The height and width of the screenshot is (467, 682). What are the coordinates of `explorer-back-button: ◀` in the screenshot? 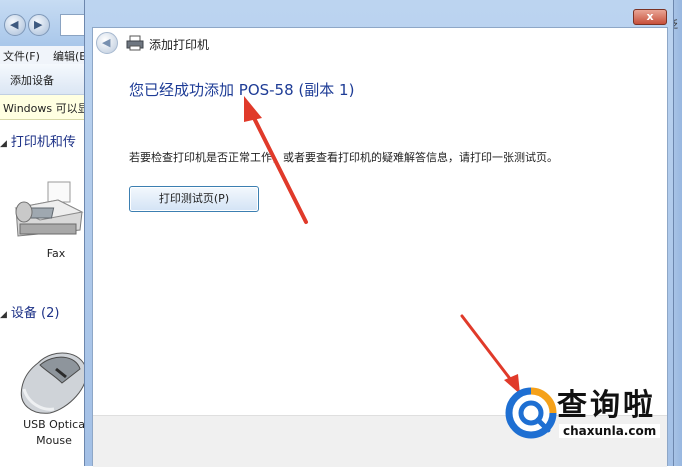 It's located at (15, 25).